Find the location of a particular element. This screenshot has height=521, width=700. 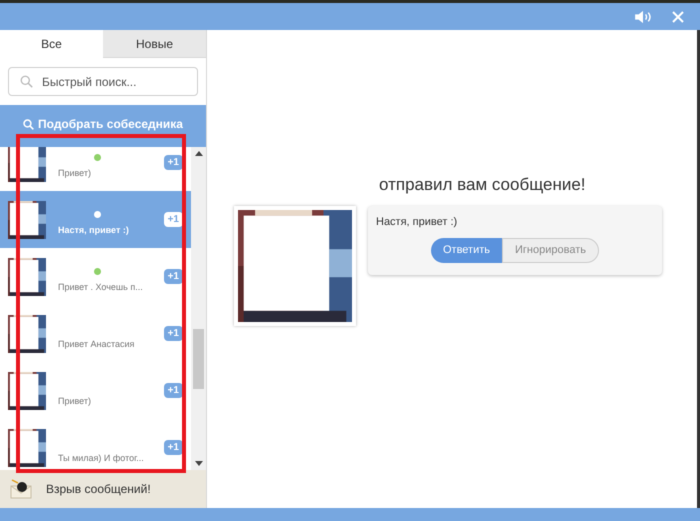

close-icon is located at coordinates (678, 16).